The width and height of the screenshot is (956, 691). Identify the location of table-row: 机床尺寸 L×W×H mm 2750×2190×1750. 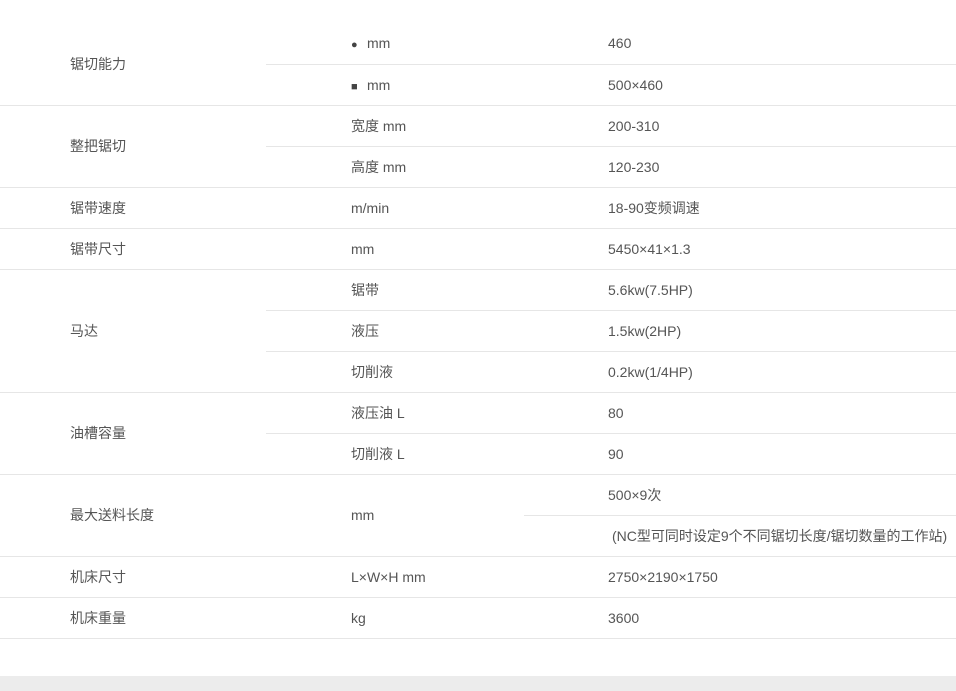
(478, 577).